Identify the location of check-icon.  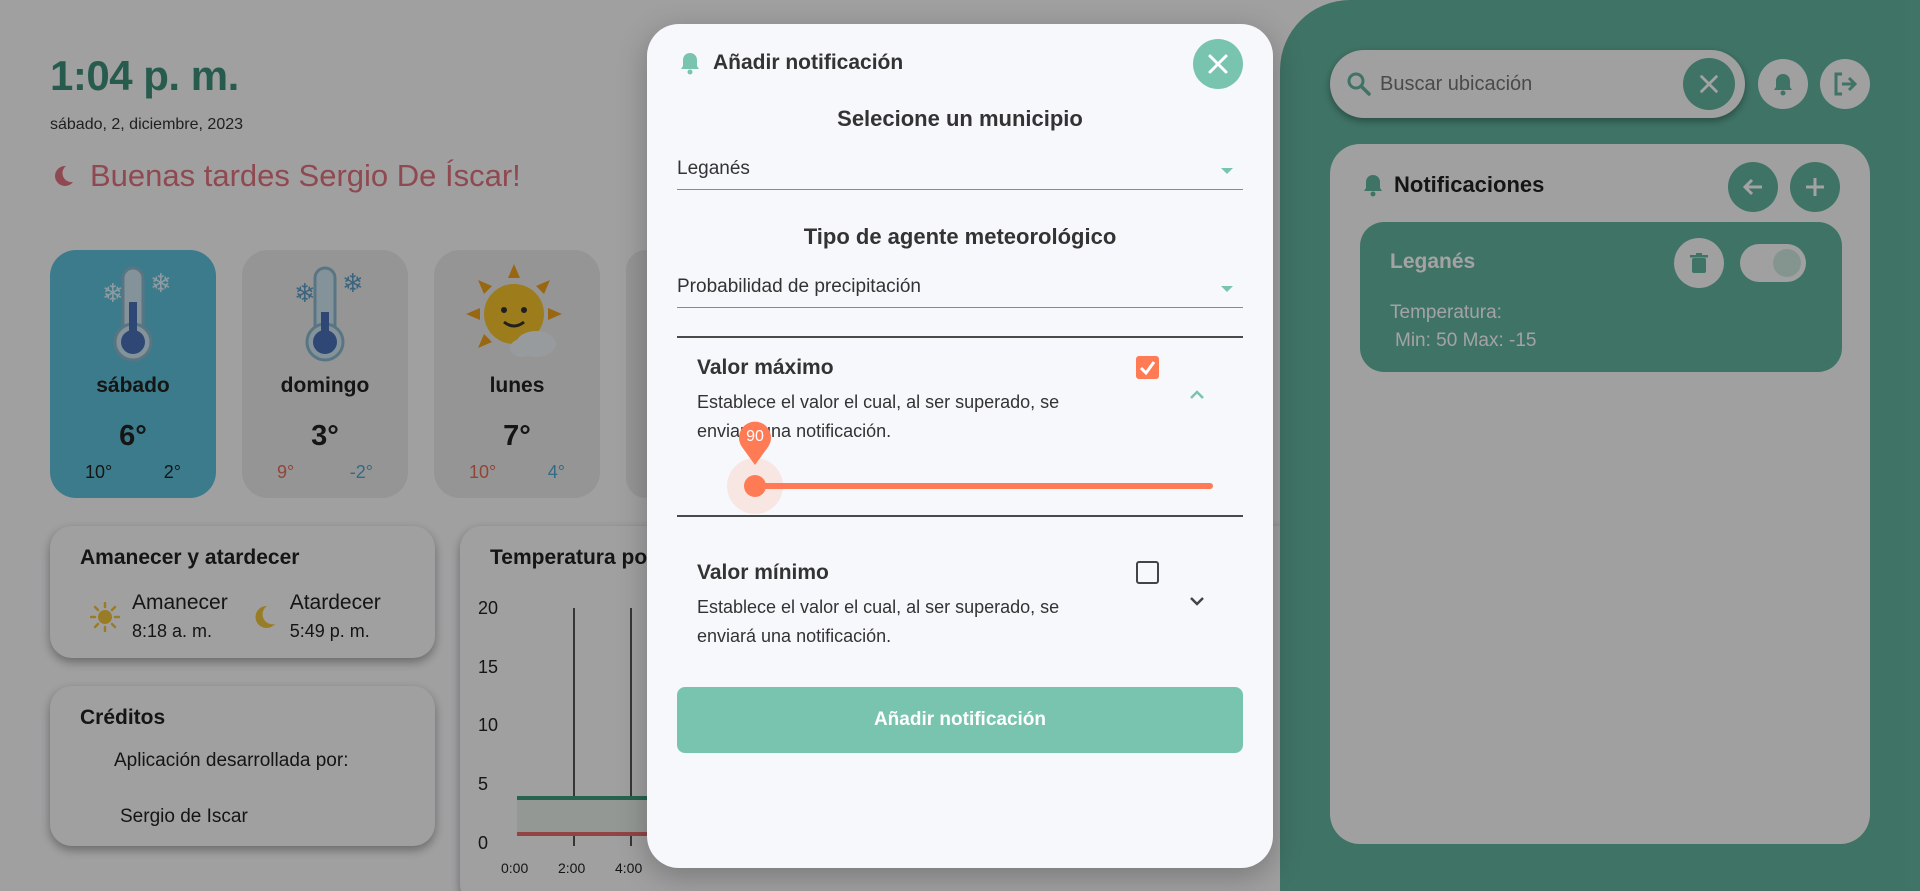
(1147, 368).